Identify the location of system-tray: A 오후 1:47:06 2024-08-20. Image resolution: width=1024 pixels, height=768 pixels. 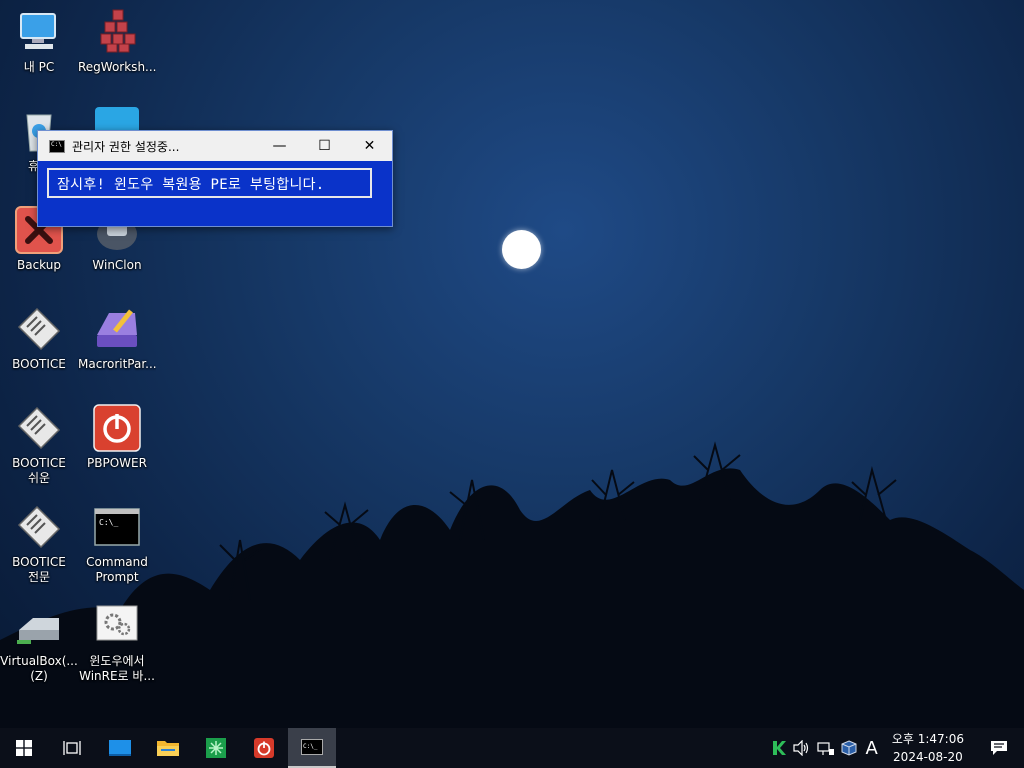
(896, 748).